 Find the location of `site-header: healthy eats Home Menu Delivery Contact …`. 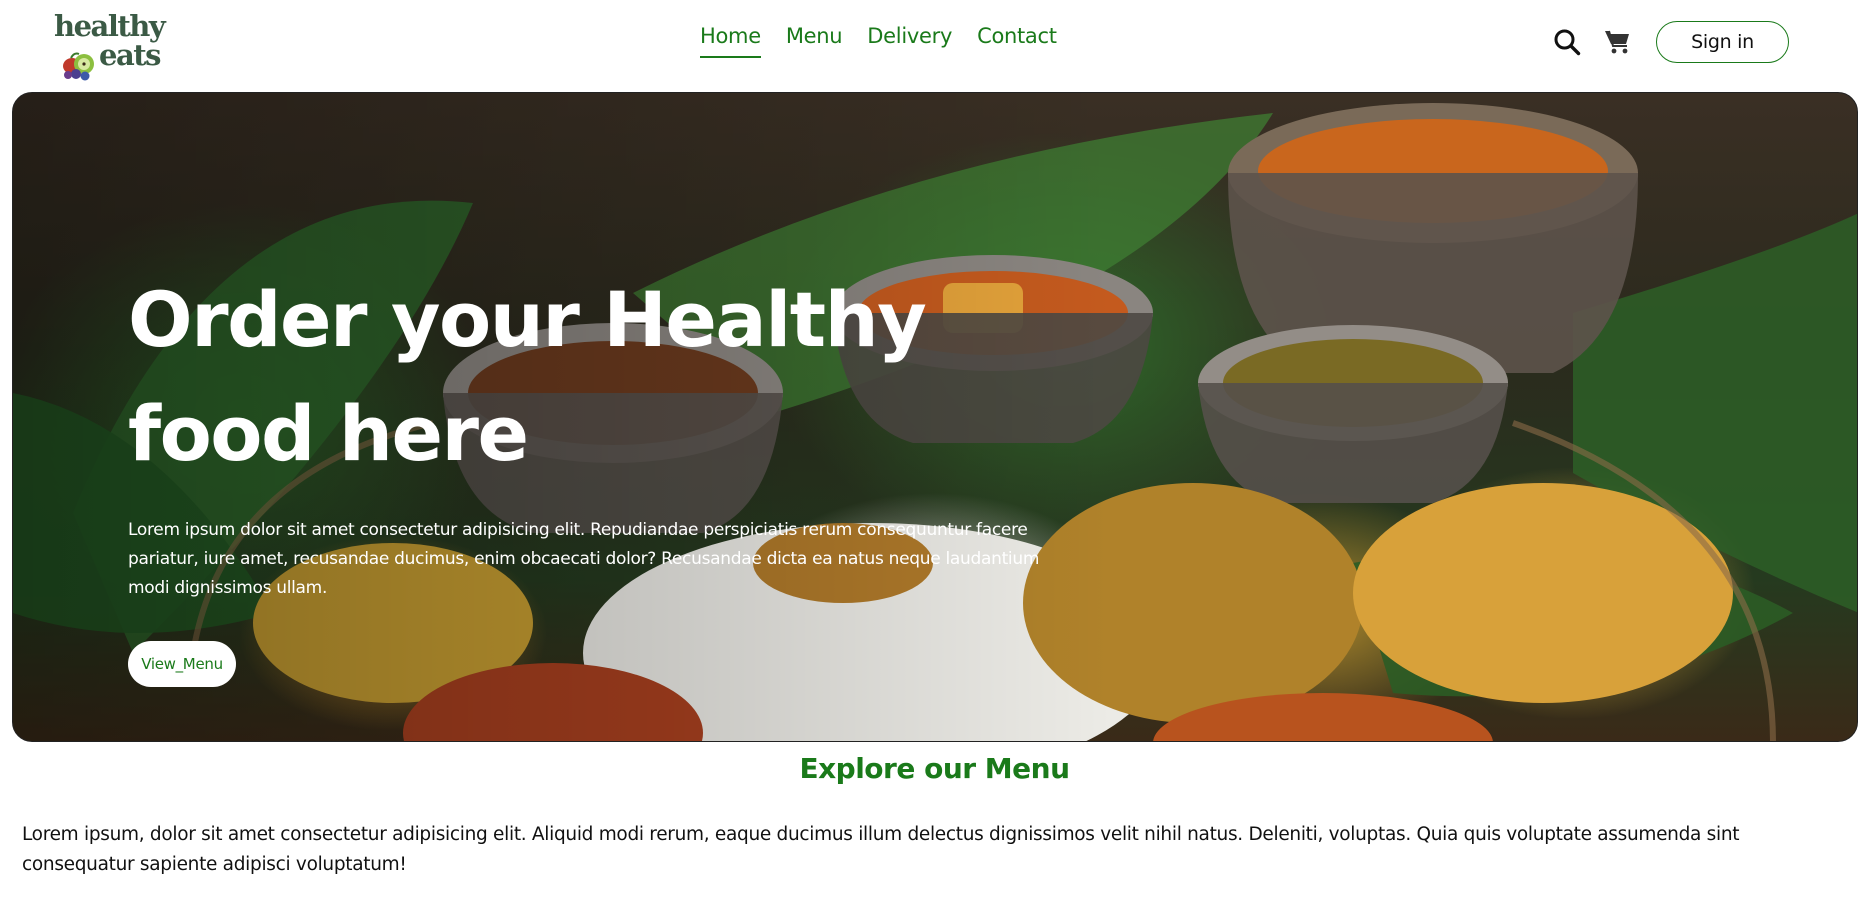

site-header: healthy eats Home Menu Delivery Contact … is located at coordinates (934, 46).